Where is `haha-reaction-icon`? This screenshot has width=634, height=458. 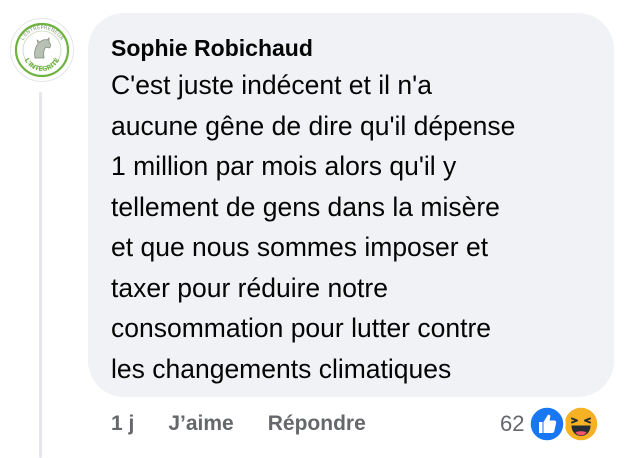 haha-reaction-icon is located at coordinates (581, 424).